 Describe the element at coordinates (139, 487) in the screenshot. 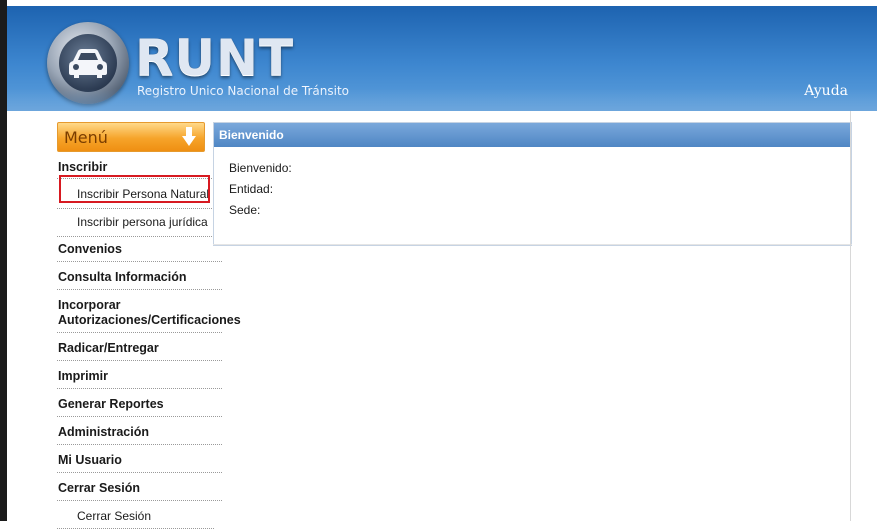

I see `sidebar-item-cerrar-sesion: Cerrar Sesión` at that location.